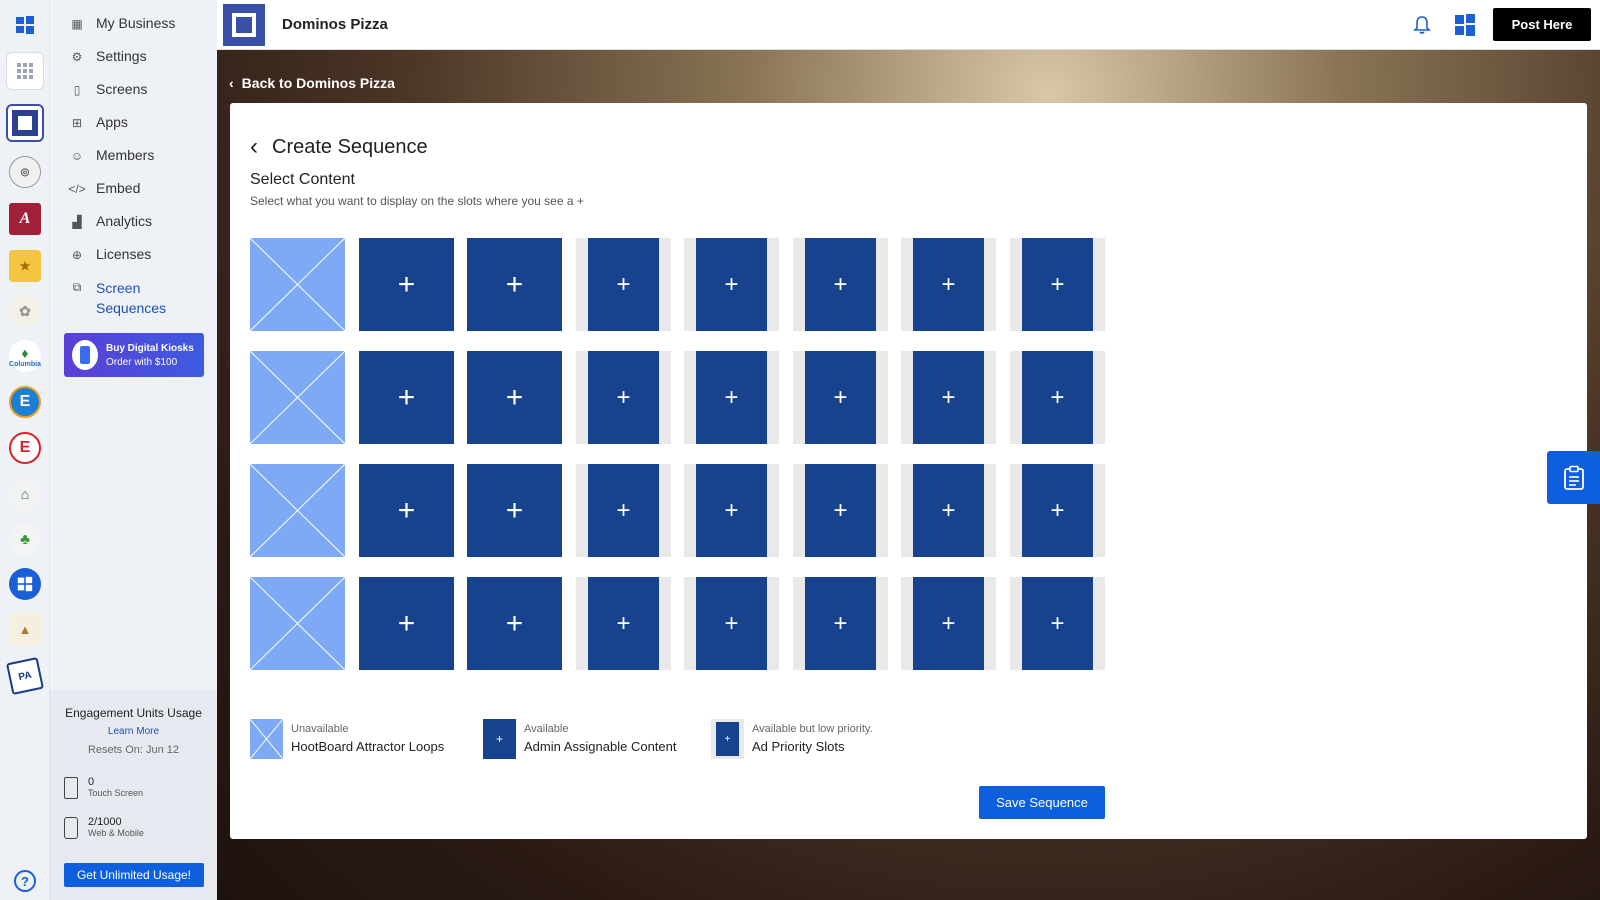  What do you see at coordinates (266, 739) in the screenshot?
I see `unavailable-swatch` at bounding box center [266, 739].